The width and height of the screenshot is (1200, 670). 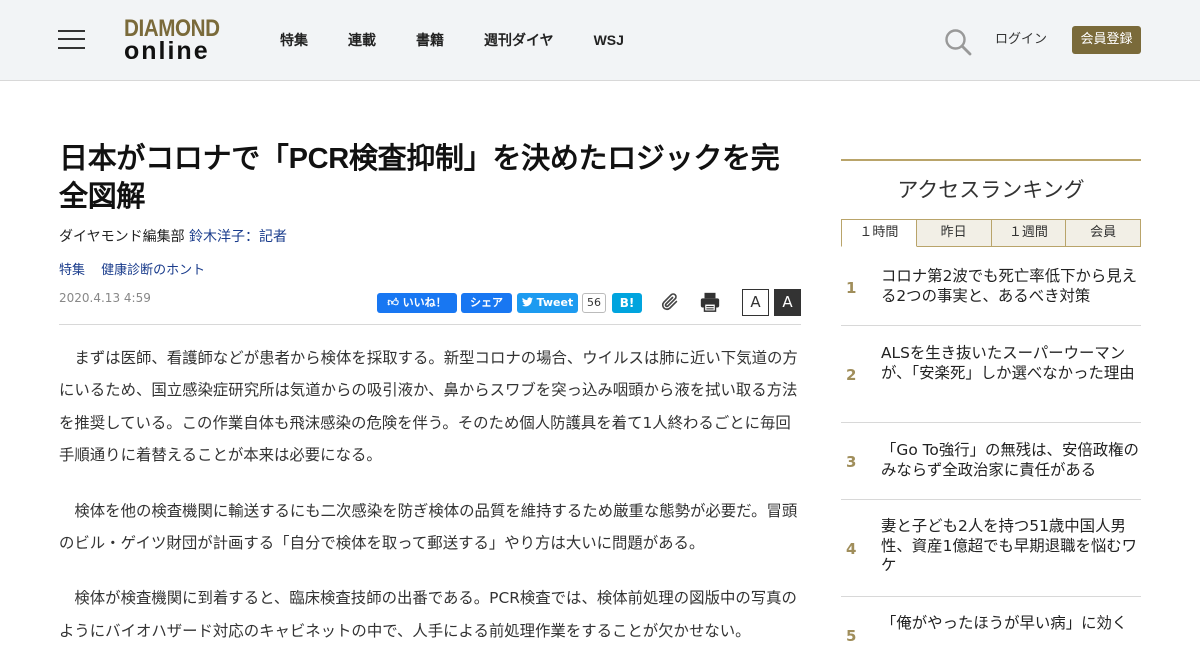 I want to click on font-size-large-button: A, so click(x=787, y=302).